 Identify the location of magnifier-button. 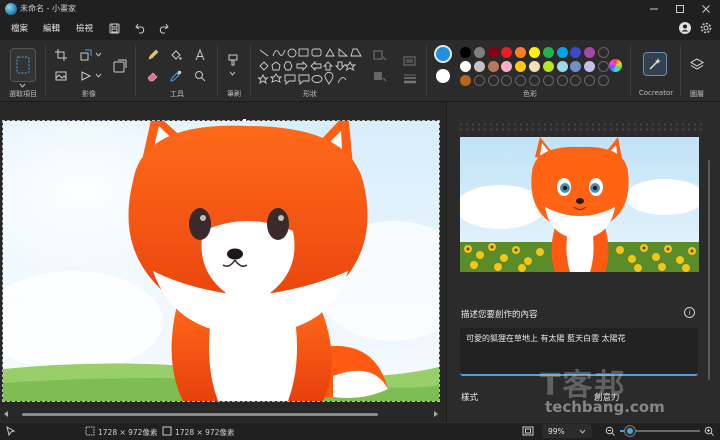
(200, 76).